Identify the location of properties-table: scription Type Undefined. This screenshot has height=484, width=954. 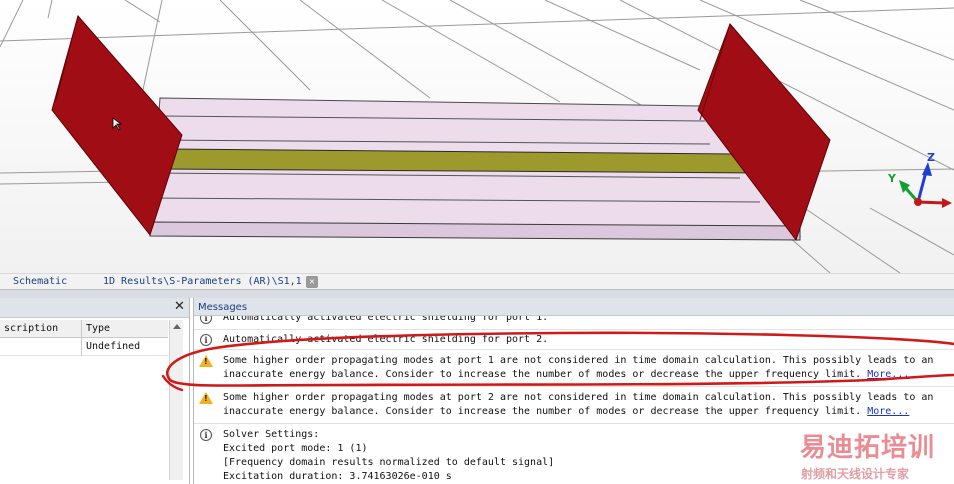
(84, 338).